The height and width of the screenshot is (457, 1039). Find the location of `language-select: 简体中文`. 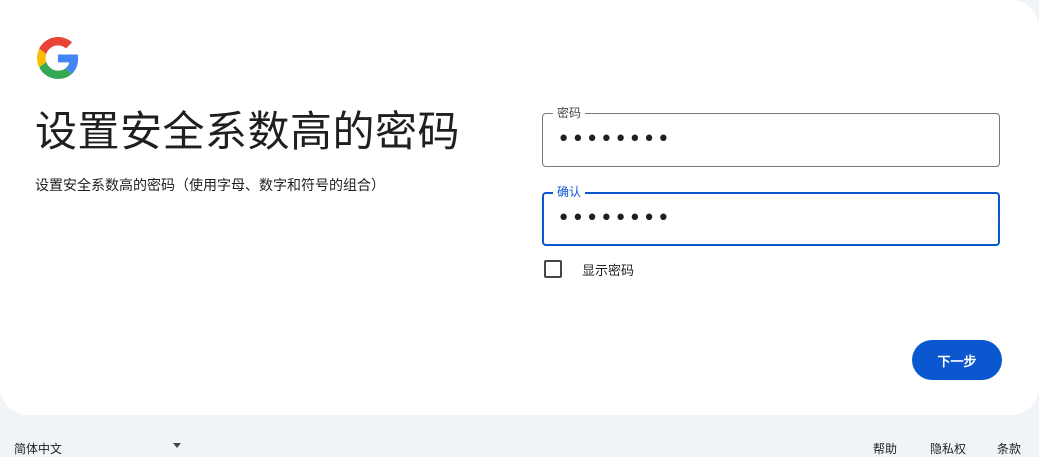

language-select: 简体中文 is located at coordinates (97, 448).